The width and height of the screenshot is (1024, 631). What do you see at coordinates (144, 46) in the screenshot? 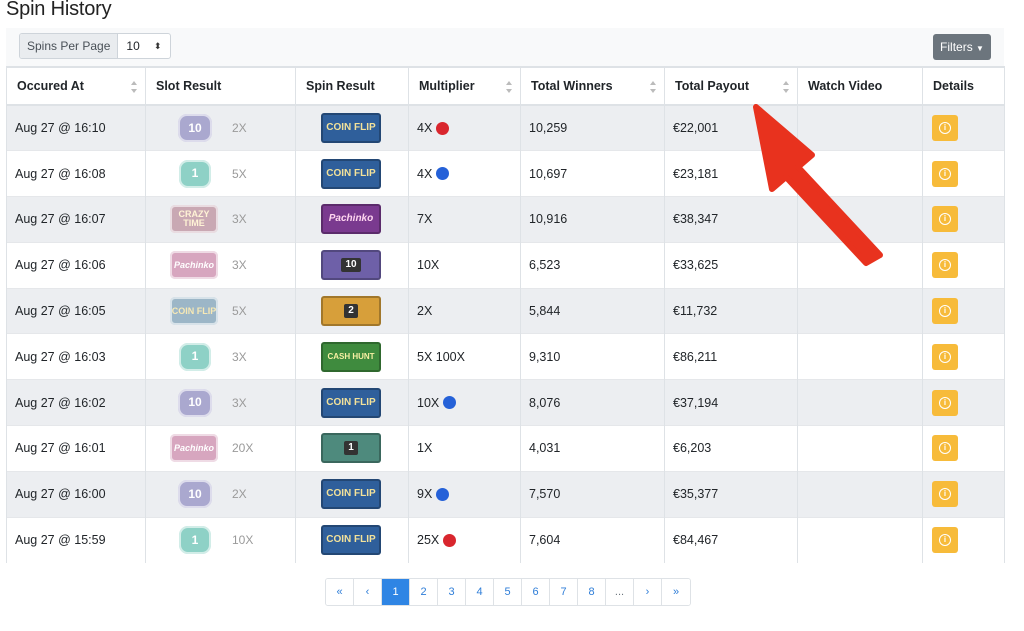
I see `spins-per-page-select: 10 ⬍` at bounding box center [144, 46].